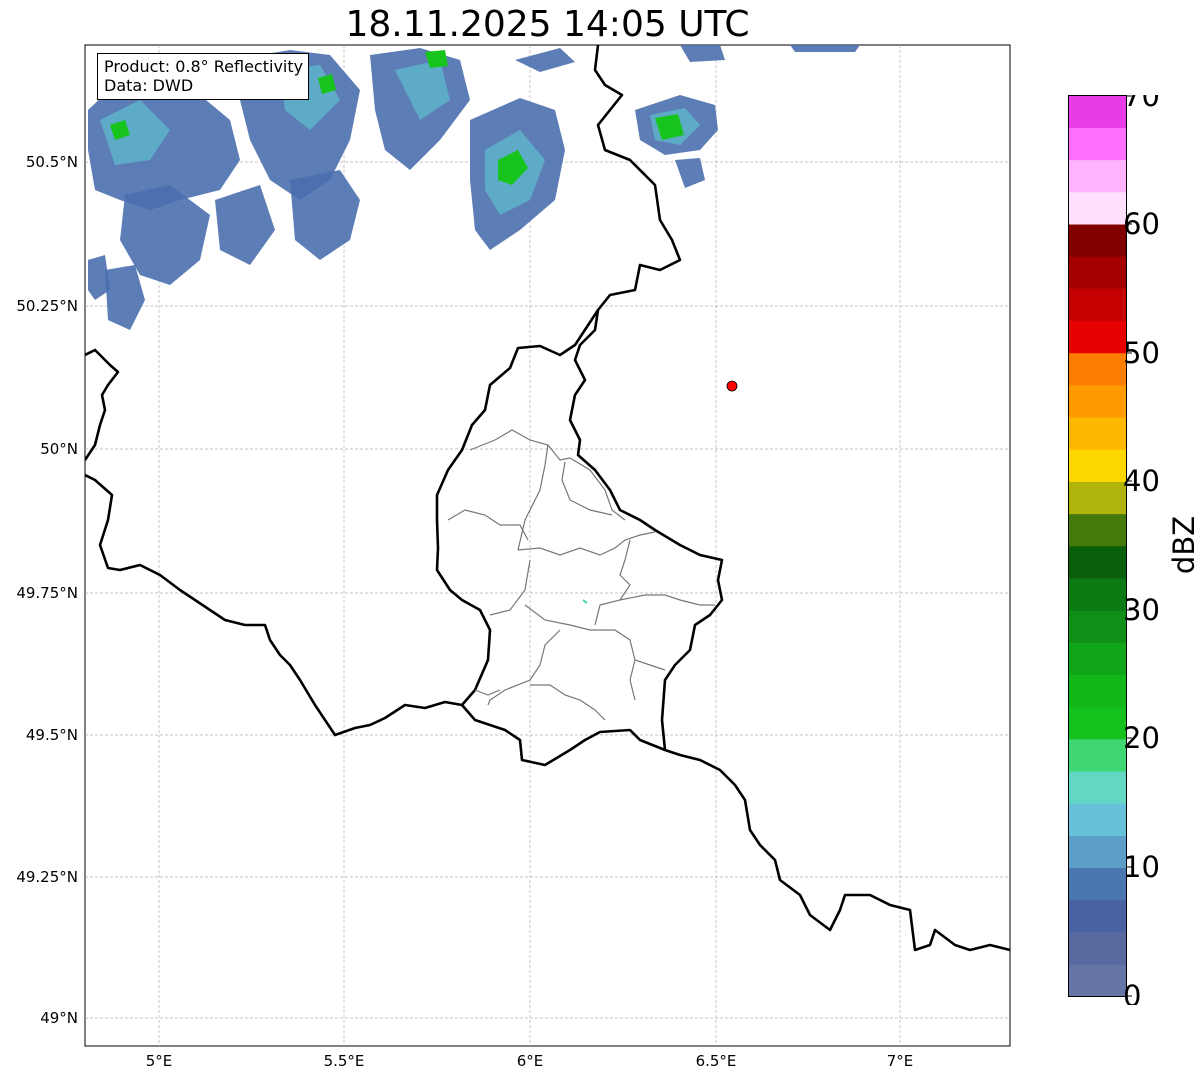 This screenshot has width=1202, height=1081. What do you see at coordinates (1184, 545) in the screenshot?
I see `colorbar-unit-label: dBZ` at bounding box center [1184, 545].